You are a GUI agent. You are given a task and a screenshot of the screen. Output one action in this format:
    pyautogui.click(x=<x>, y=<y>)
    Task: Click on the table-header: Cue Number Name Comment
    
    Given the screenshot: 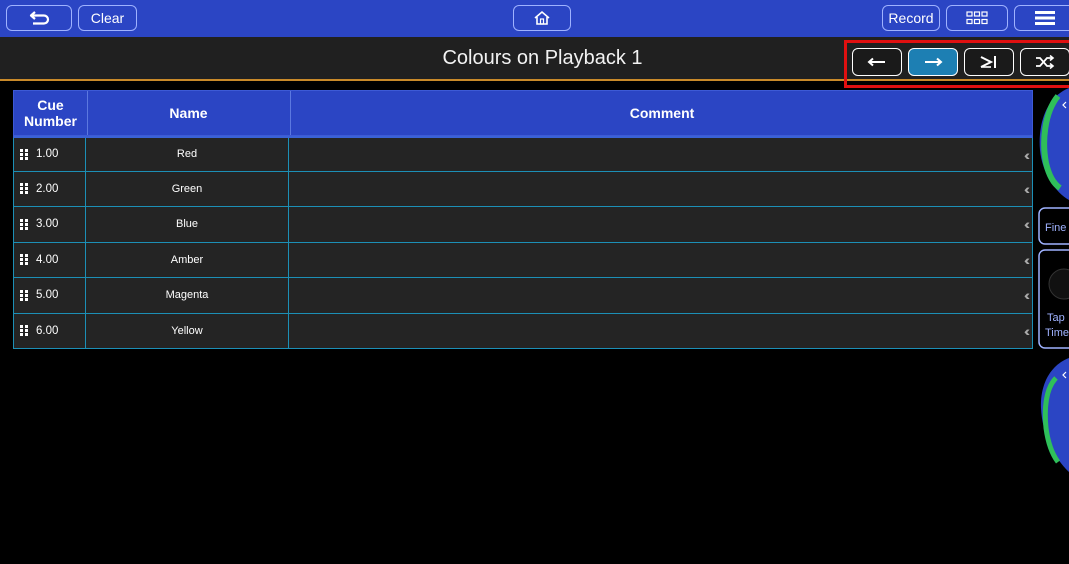 What is the action you would take?
    pyautogui.click(x=523, y=113)
    